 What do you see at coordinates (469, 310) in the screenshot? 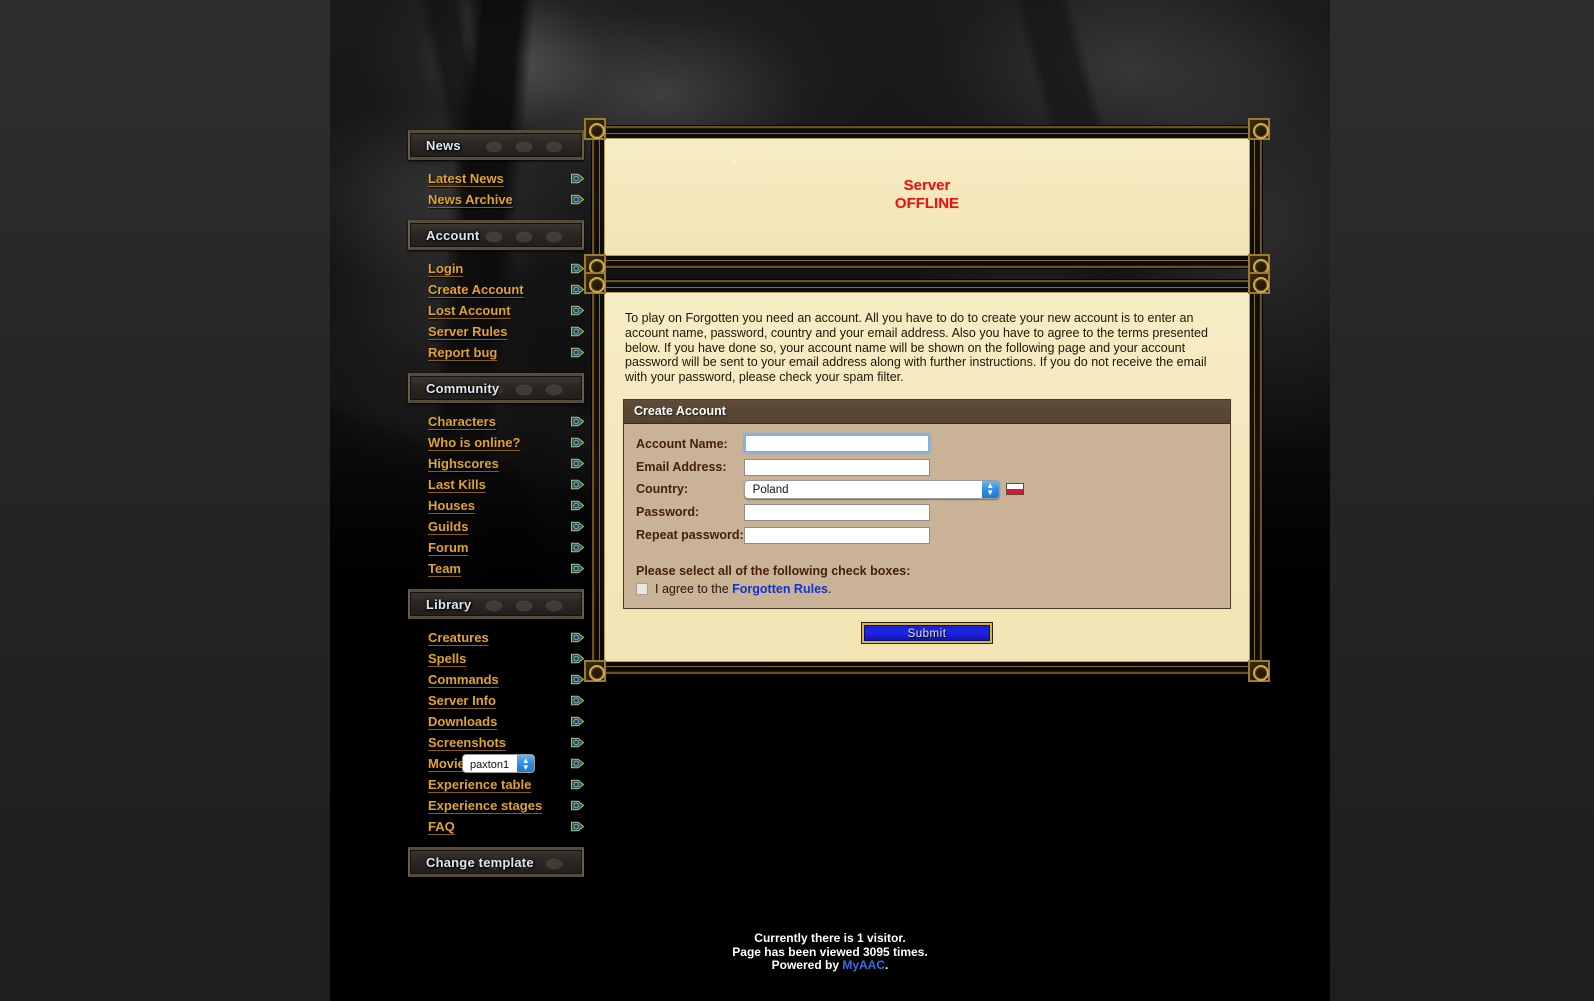
I see `sidebar-item-label: Lost Account` at bounding box center [469, 310].